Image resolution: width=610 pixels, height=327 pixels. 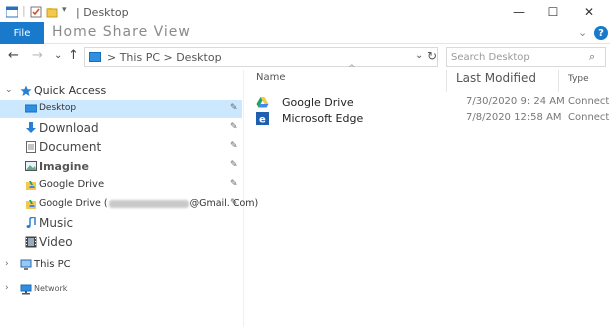 What do you see at coordinates (514, 117) in the screenshot?
I see `file-date: 7/8/2020 12:58 AM` at bounding box center [514, 117].